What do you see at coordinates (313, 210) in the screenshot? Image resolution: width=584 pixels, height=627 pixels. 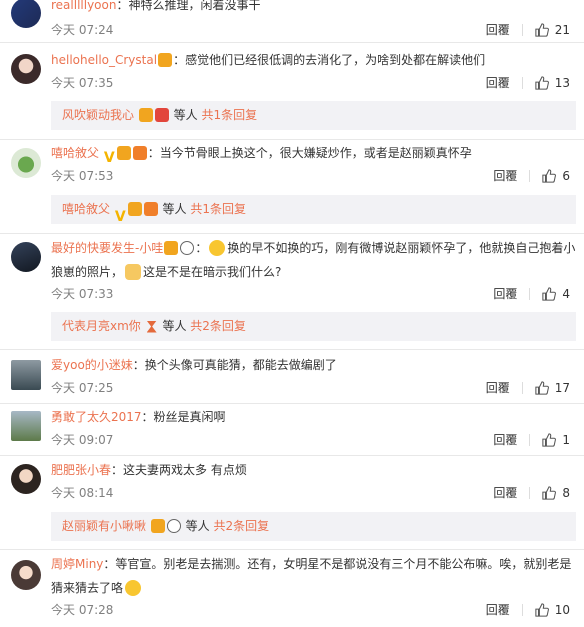 I see `reply-preview: 嘻哈敘父 V 等人 共1条回复` at bounding box center [313, 210].